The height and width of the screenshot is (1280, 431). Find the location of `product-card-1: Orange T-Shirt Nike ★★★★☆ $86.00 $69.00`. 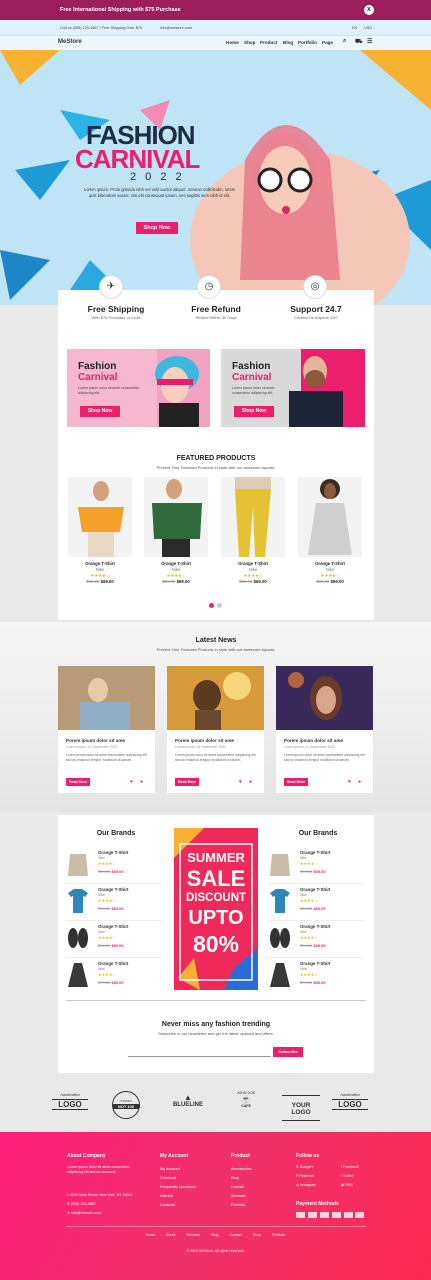

product-card-1: Orange T-Shirt Nike ★★★★☆ $86.00 $69.00 is located at coordinates (100, 573).